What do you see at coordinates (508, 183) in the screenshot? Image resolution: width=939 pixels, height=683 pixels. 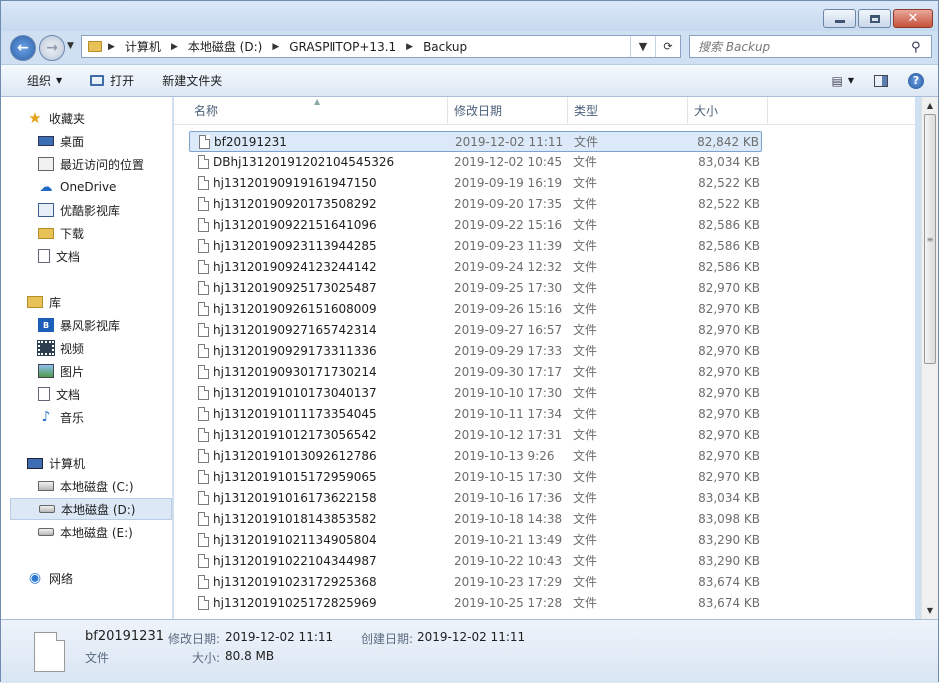 I see `file-date: 2019-09-19 16:19` at bounding box center [508, 183].